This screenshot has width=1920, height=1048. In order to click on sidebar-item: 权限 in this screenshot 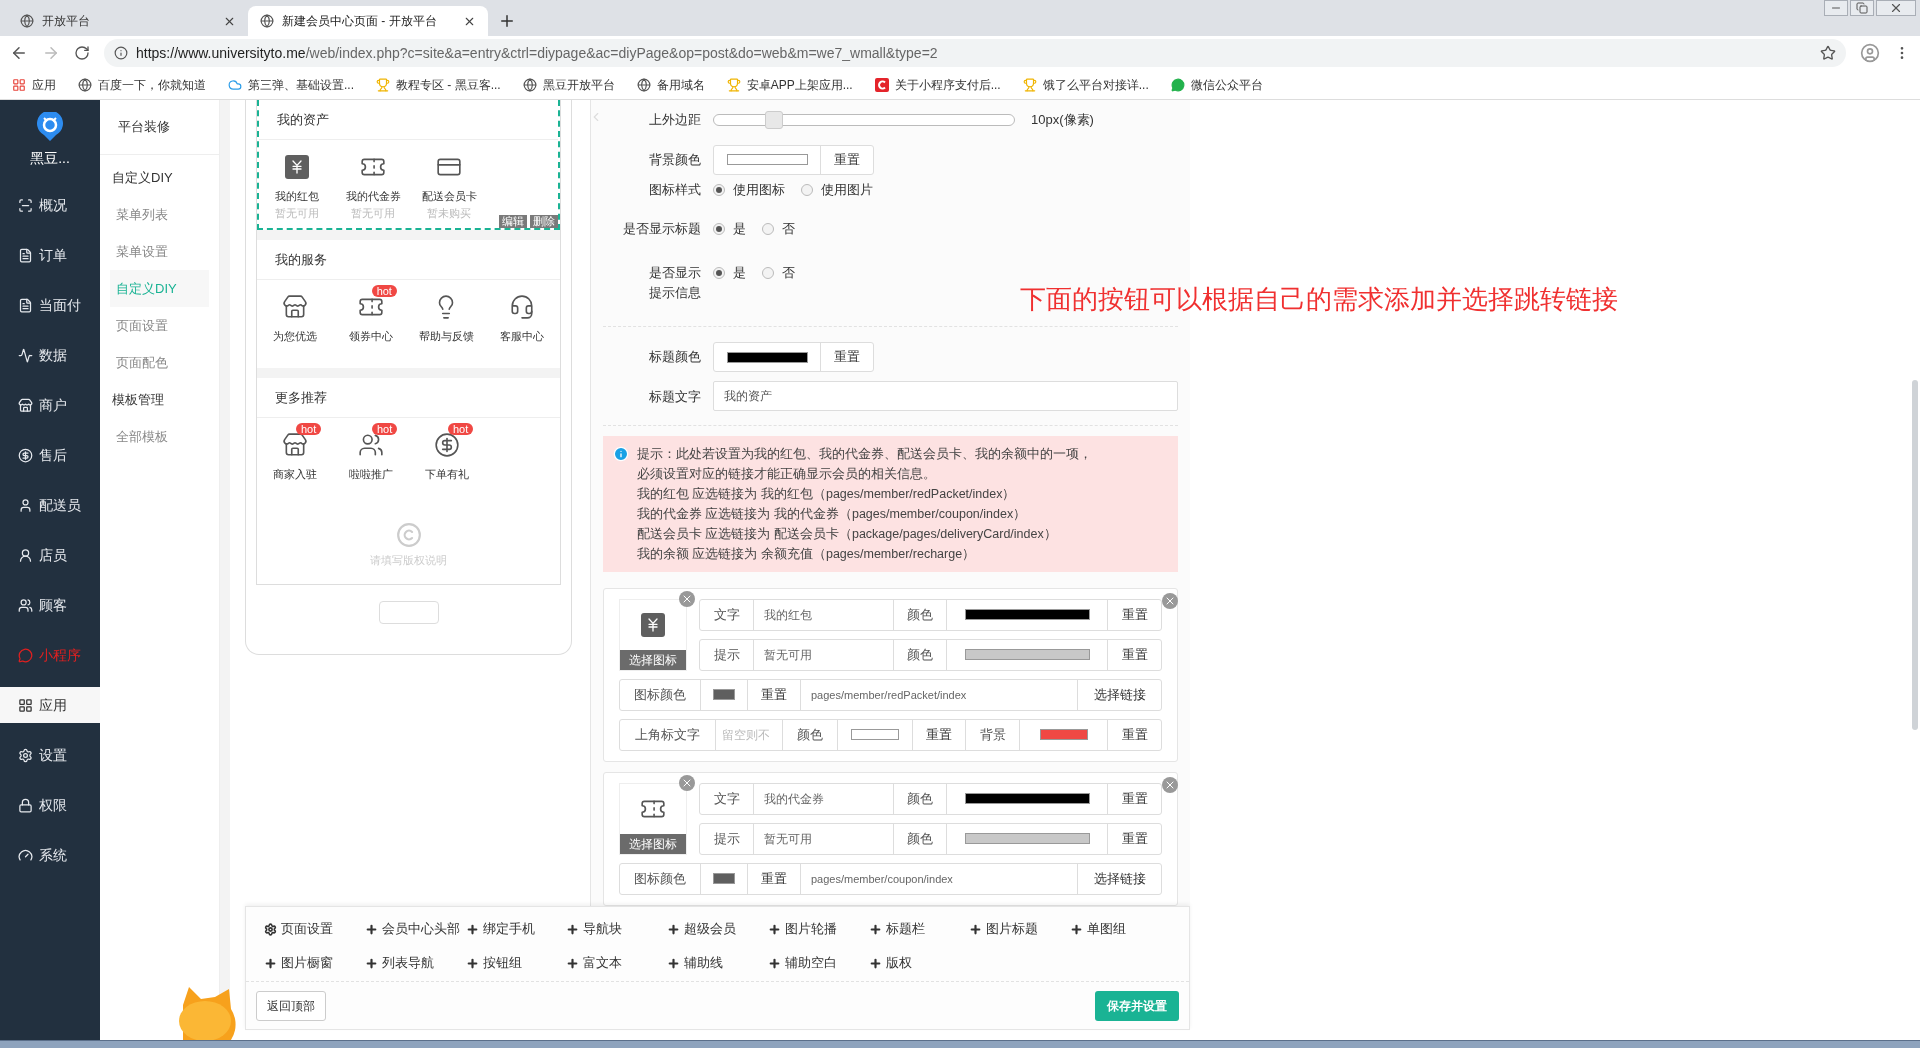, I will do `click(50, 805)`.